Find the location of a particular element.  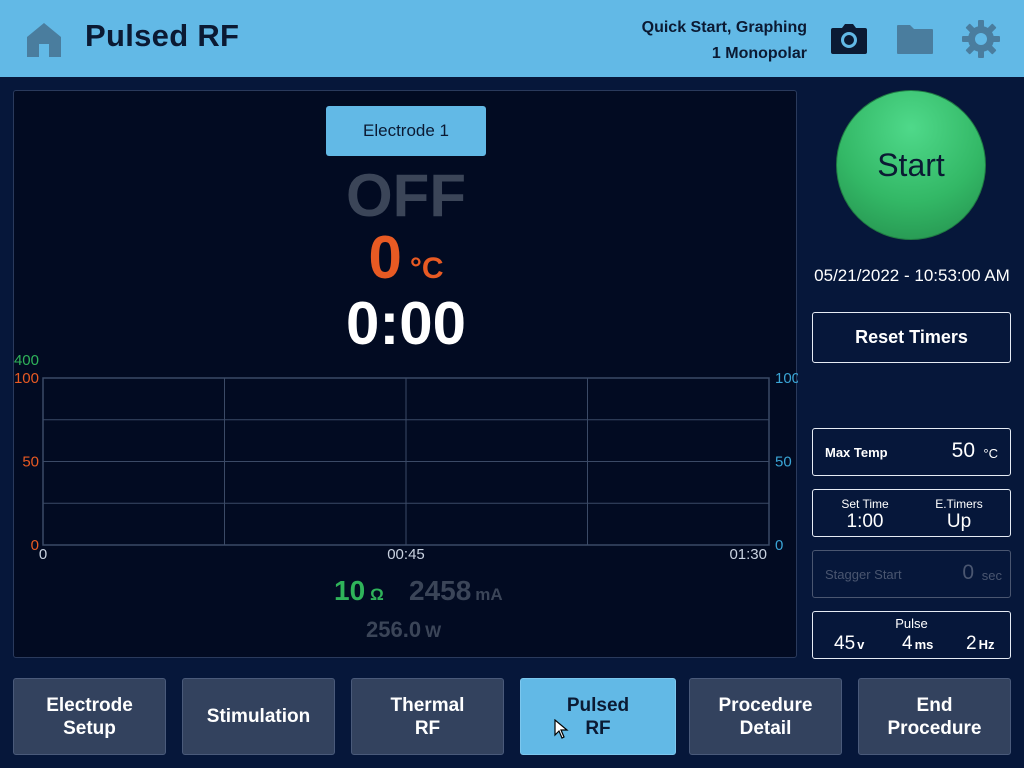

e-timers-value: Up is located at coordinates (959, 521).